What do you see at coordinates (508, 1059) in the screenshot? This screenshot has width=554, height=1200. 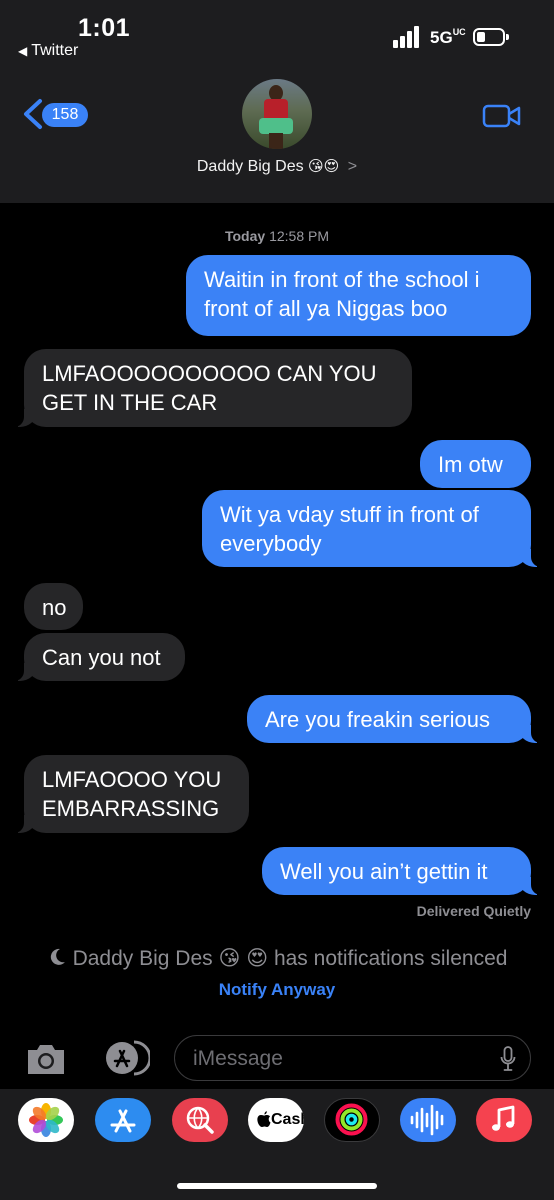 I see `microphone-icon` at bounding box center [508, 1059].